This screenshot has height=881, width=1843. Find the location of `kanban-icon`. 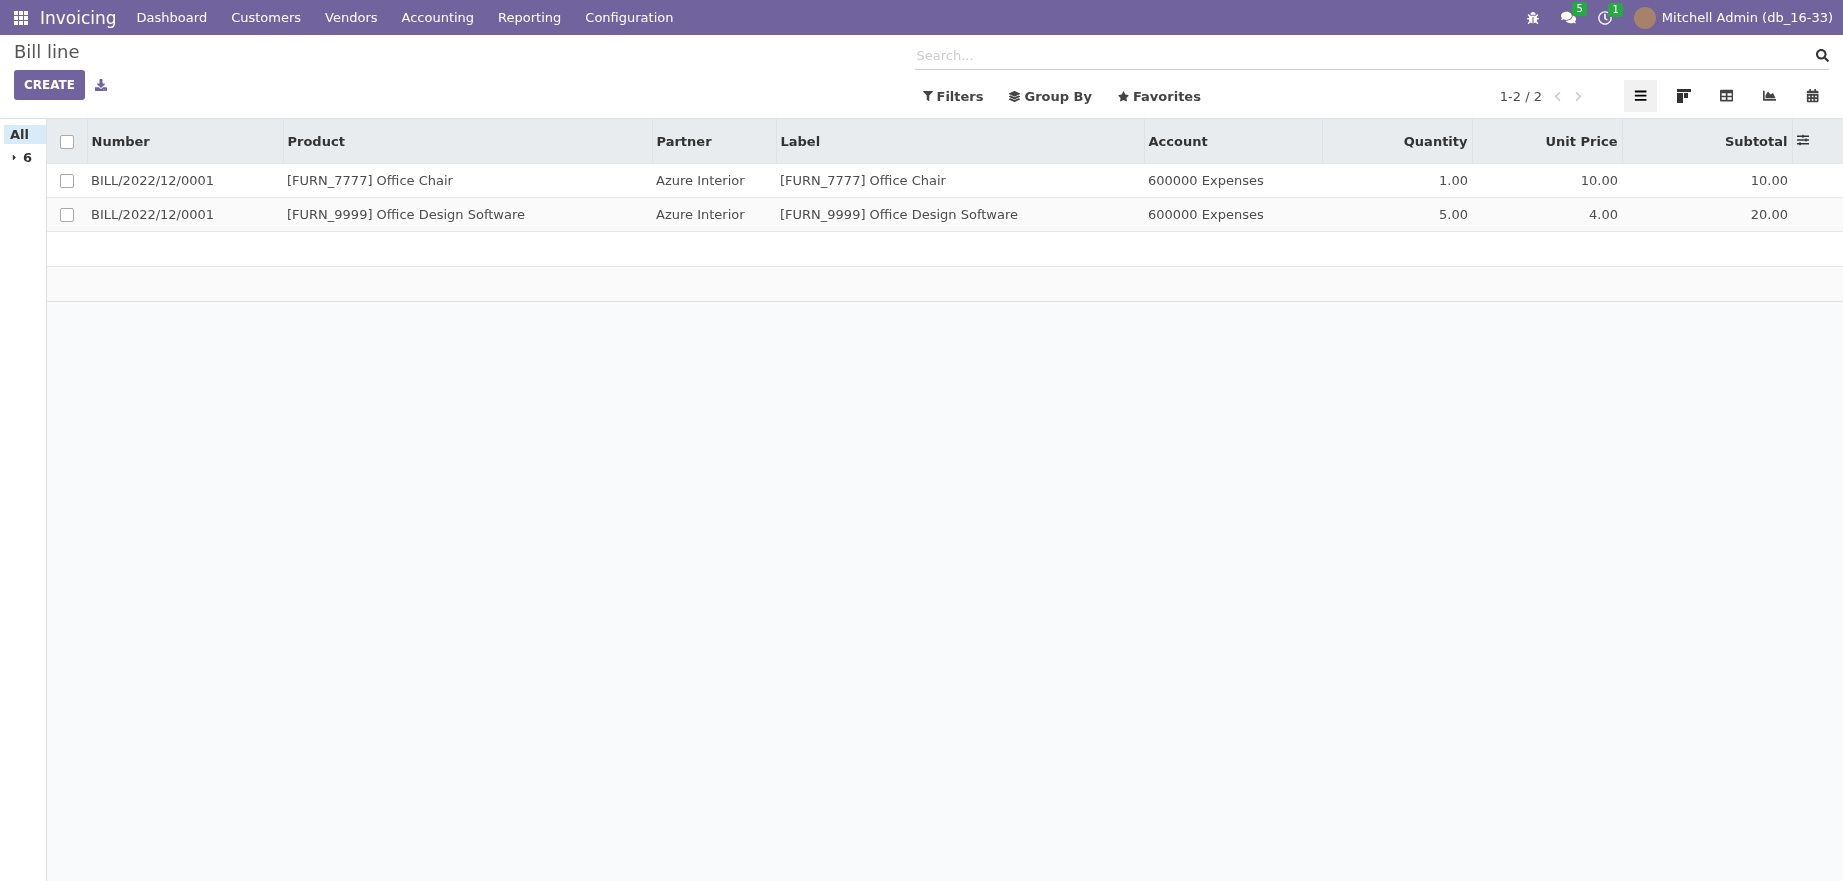

kanban-icon is located at coordinates (1683, 96).